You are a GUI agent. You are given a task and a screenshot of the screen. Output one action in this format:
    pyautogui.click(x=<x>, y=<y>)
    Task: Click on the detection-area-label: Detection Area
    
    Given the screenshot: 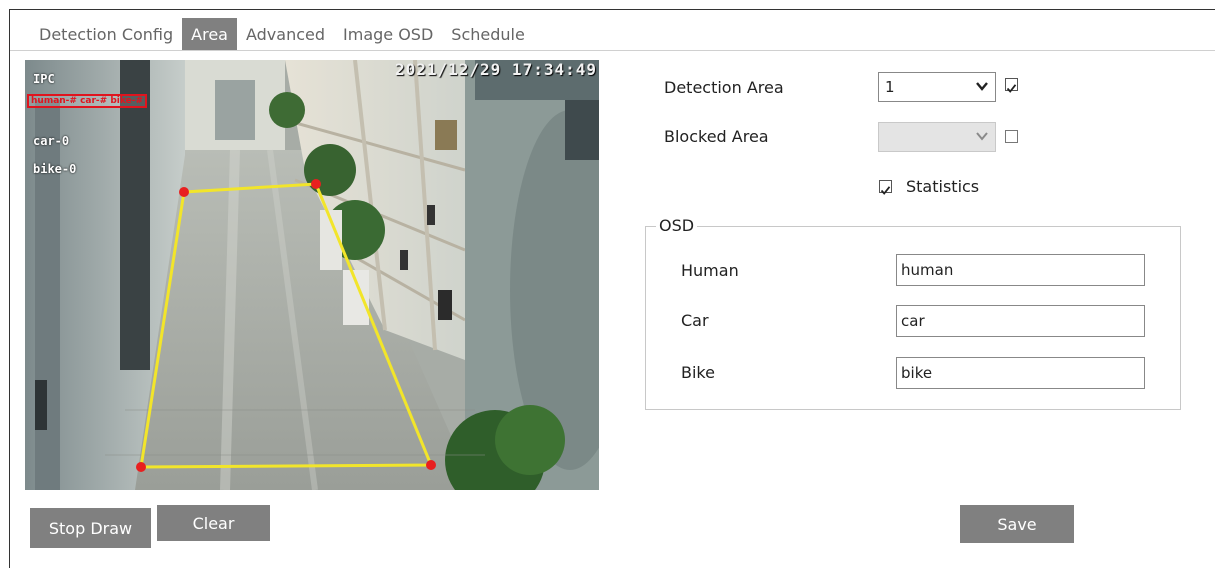 What is the action you would take?
    pyautogui.click(x=724, y=87)
    